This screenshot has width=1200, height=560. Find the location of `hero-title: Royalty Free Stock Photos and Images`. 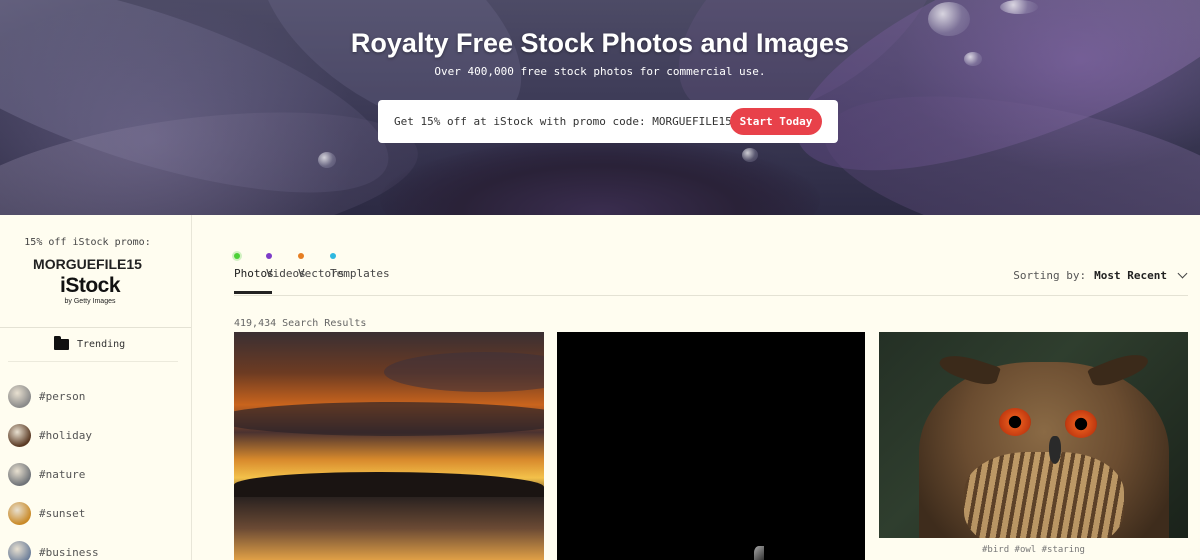

hero-title: Royalty Free Stock Photos and Images is located at coordinates (600, 43).